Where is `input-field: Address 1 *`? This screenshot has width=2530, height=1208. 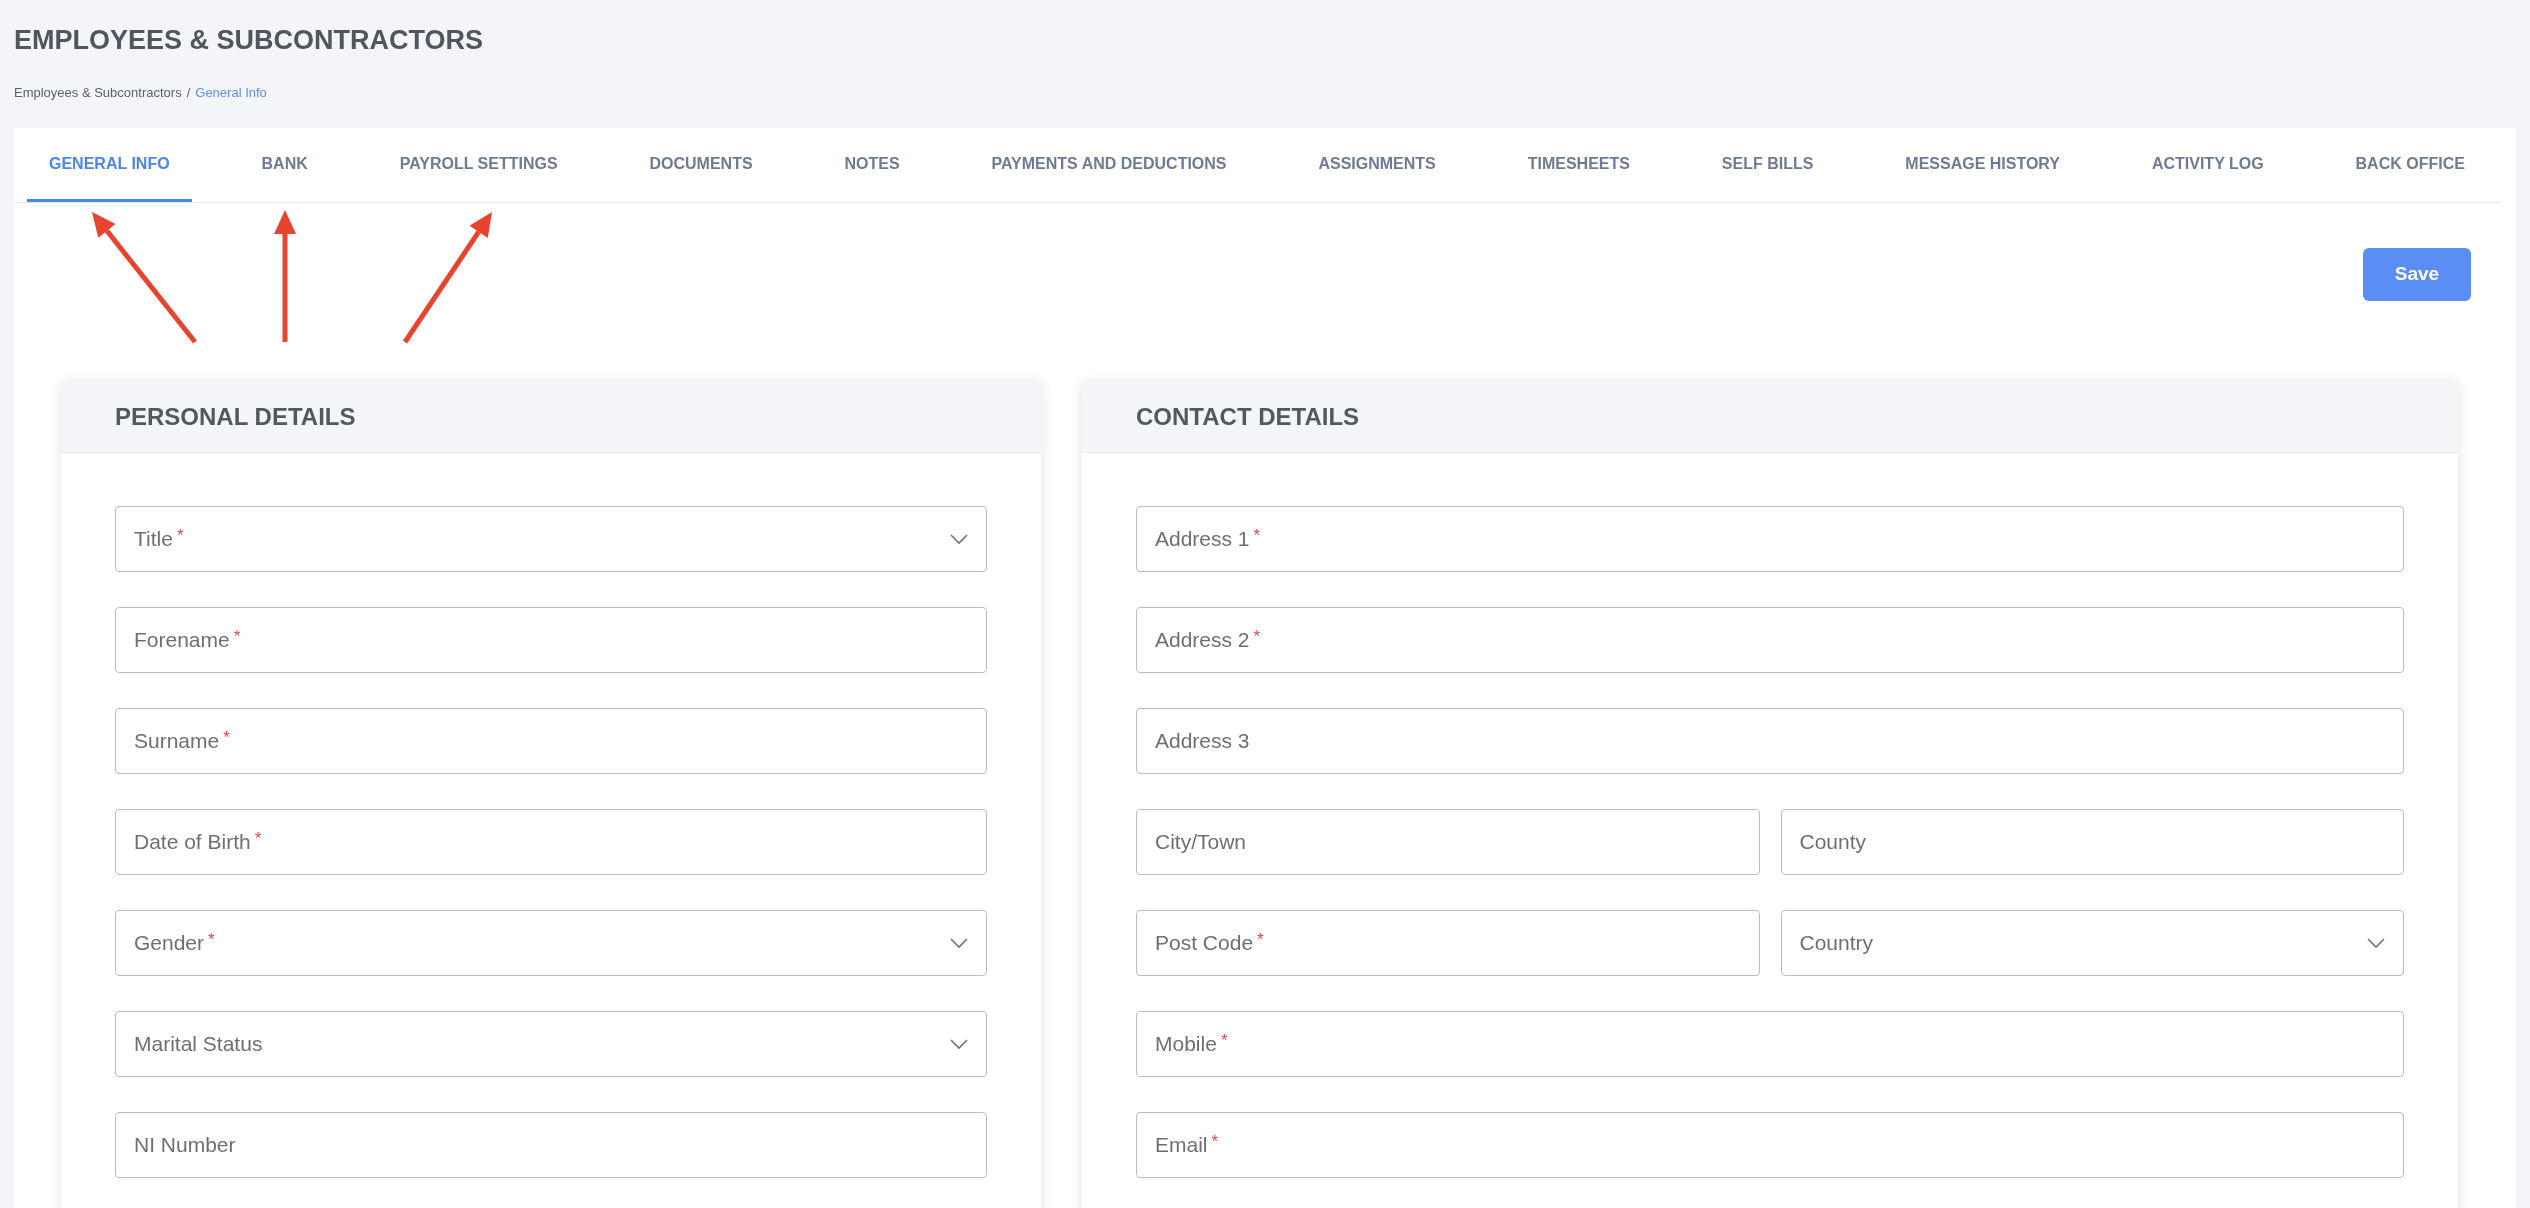 input-field: Address 1 * is located at coordinates (1770, 539).